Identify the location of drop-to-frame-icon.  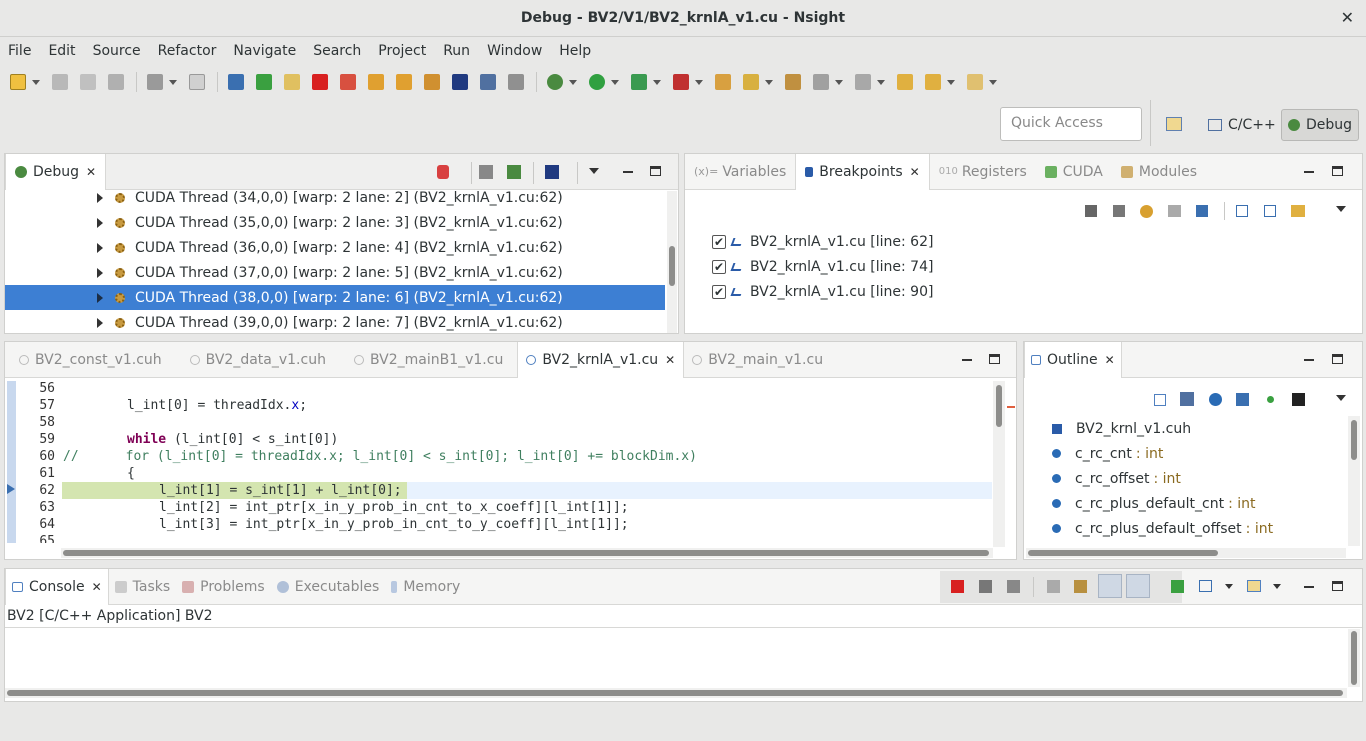
(516, 82).